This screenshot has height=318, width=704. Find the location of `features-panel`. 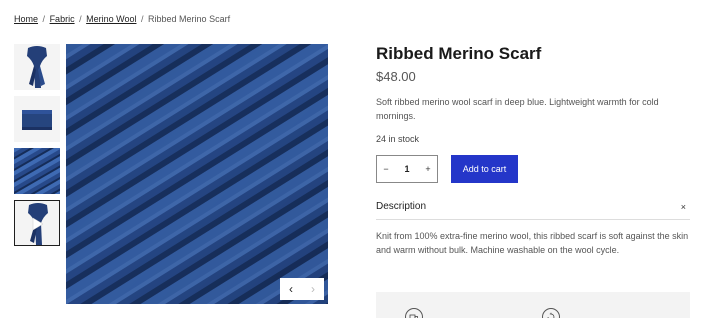

features-panel is located at coordinates (533, 305).